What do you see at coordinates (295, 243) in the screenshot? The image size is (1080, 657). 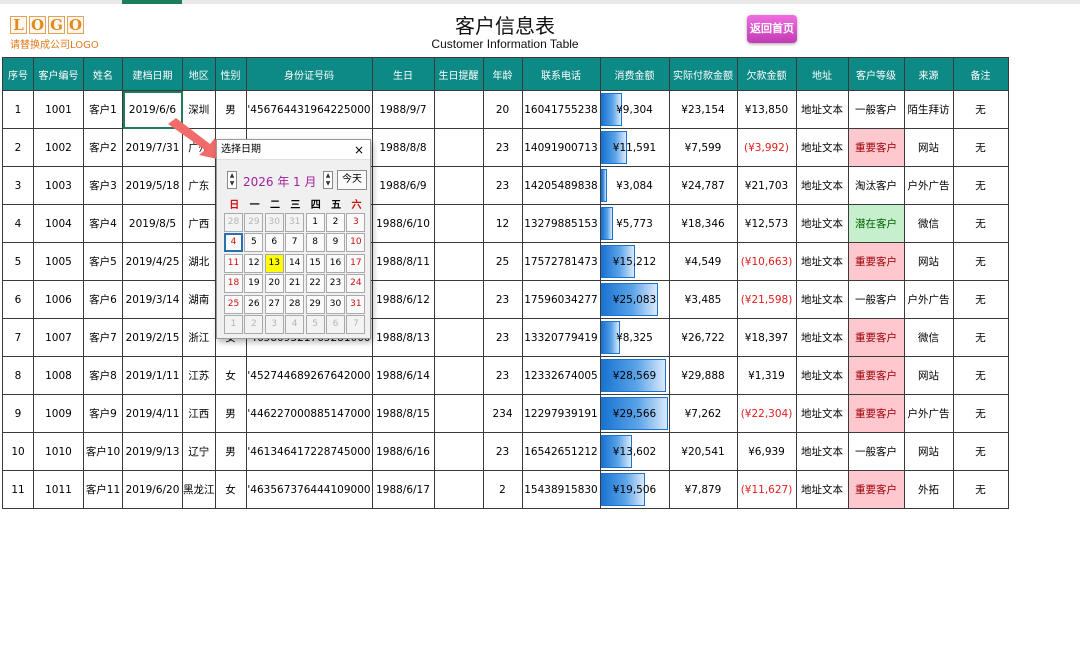 I see `calendar-day: 7` at bounding box center [295, 243].